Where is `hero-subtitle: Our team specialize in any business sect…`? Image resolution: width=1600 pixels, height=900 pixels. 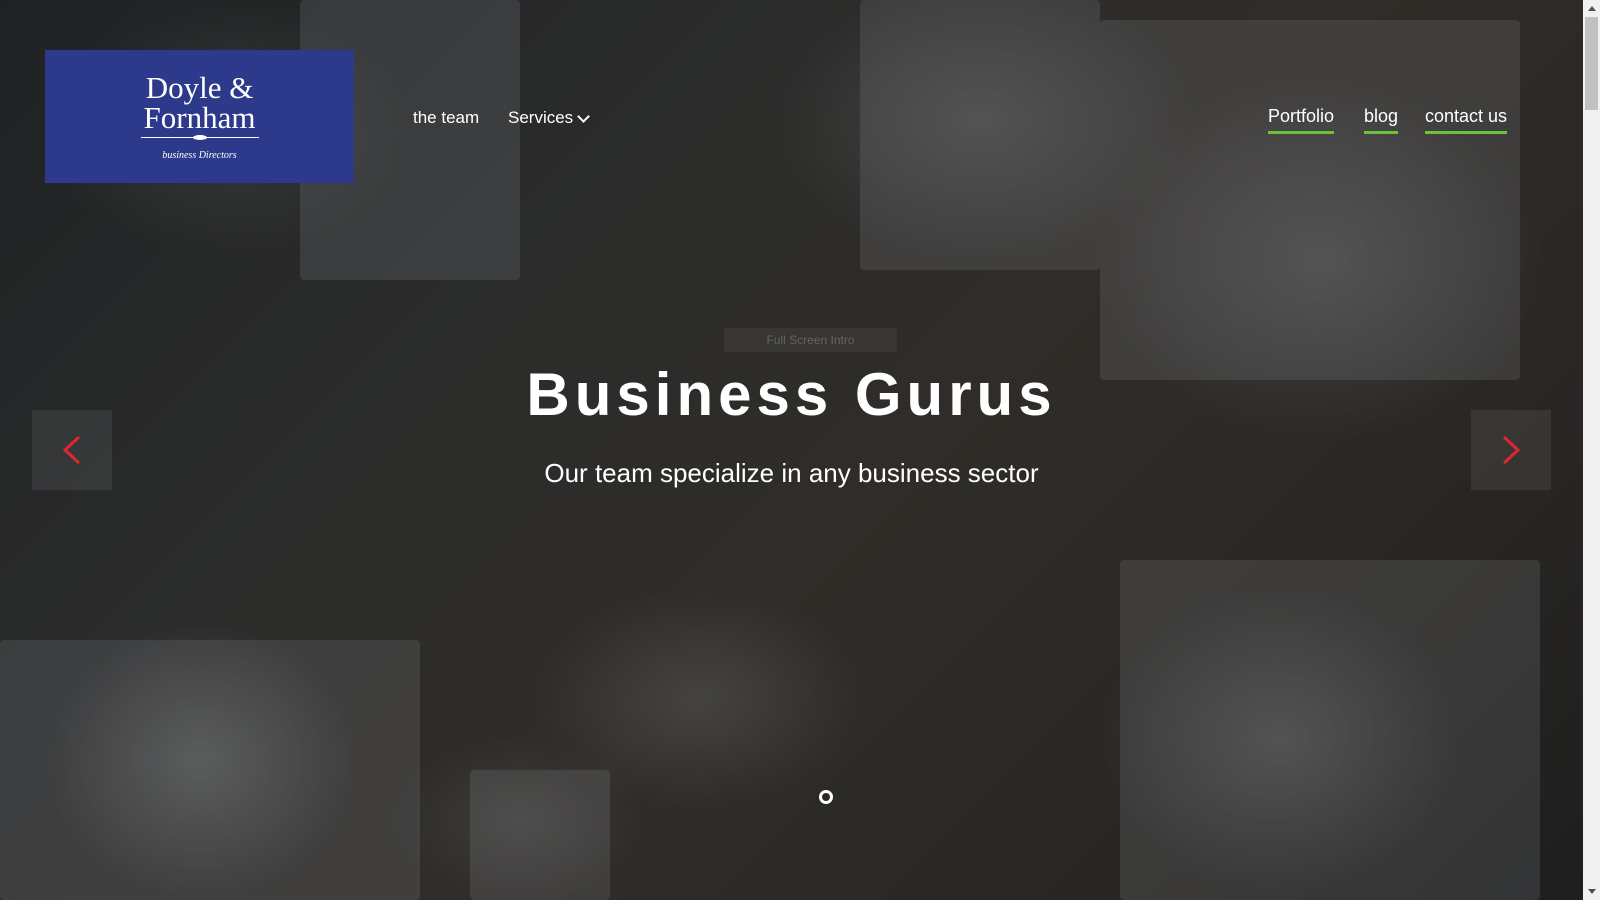 hero-subtitle: Our team specialize in any business sect… is located at coordinates (791, 473).